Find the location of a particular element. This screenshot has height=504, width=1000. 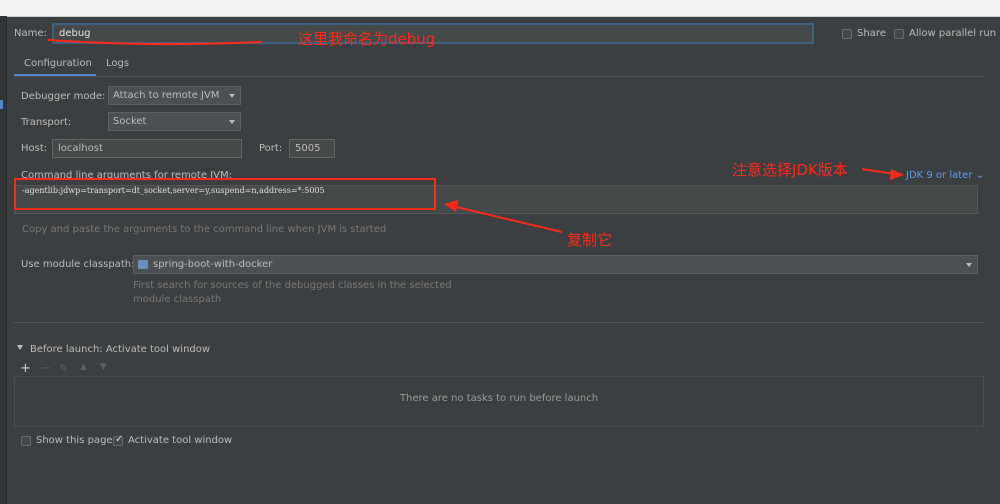

jdk-arrow-line is located at coordinates (878, 171).